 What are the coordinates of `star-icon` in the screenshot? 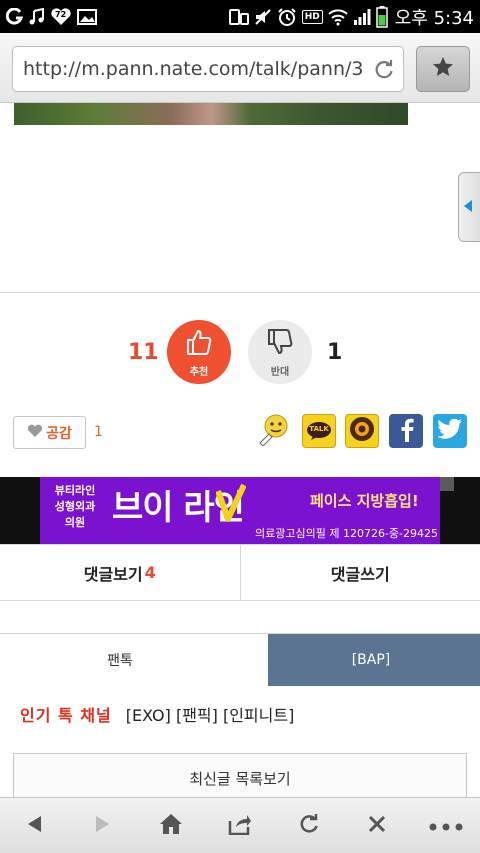 It's located at (443, 69).